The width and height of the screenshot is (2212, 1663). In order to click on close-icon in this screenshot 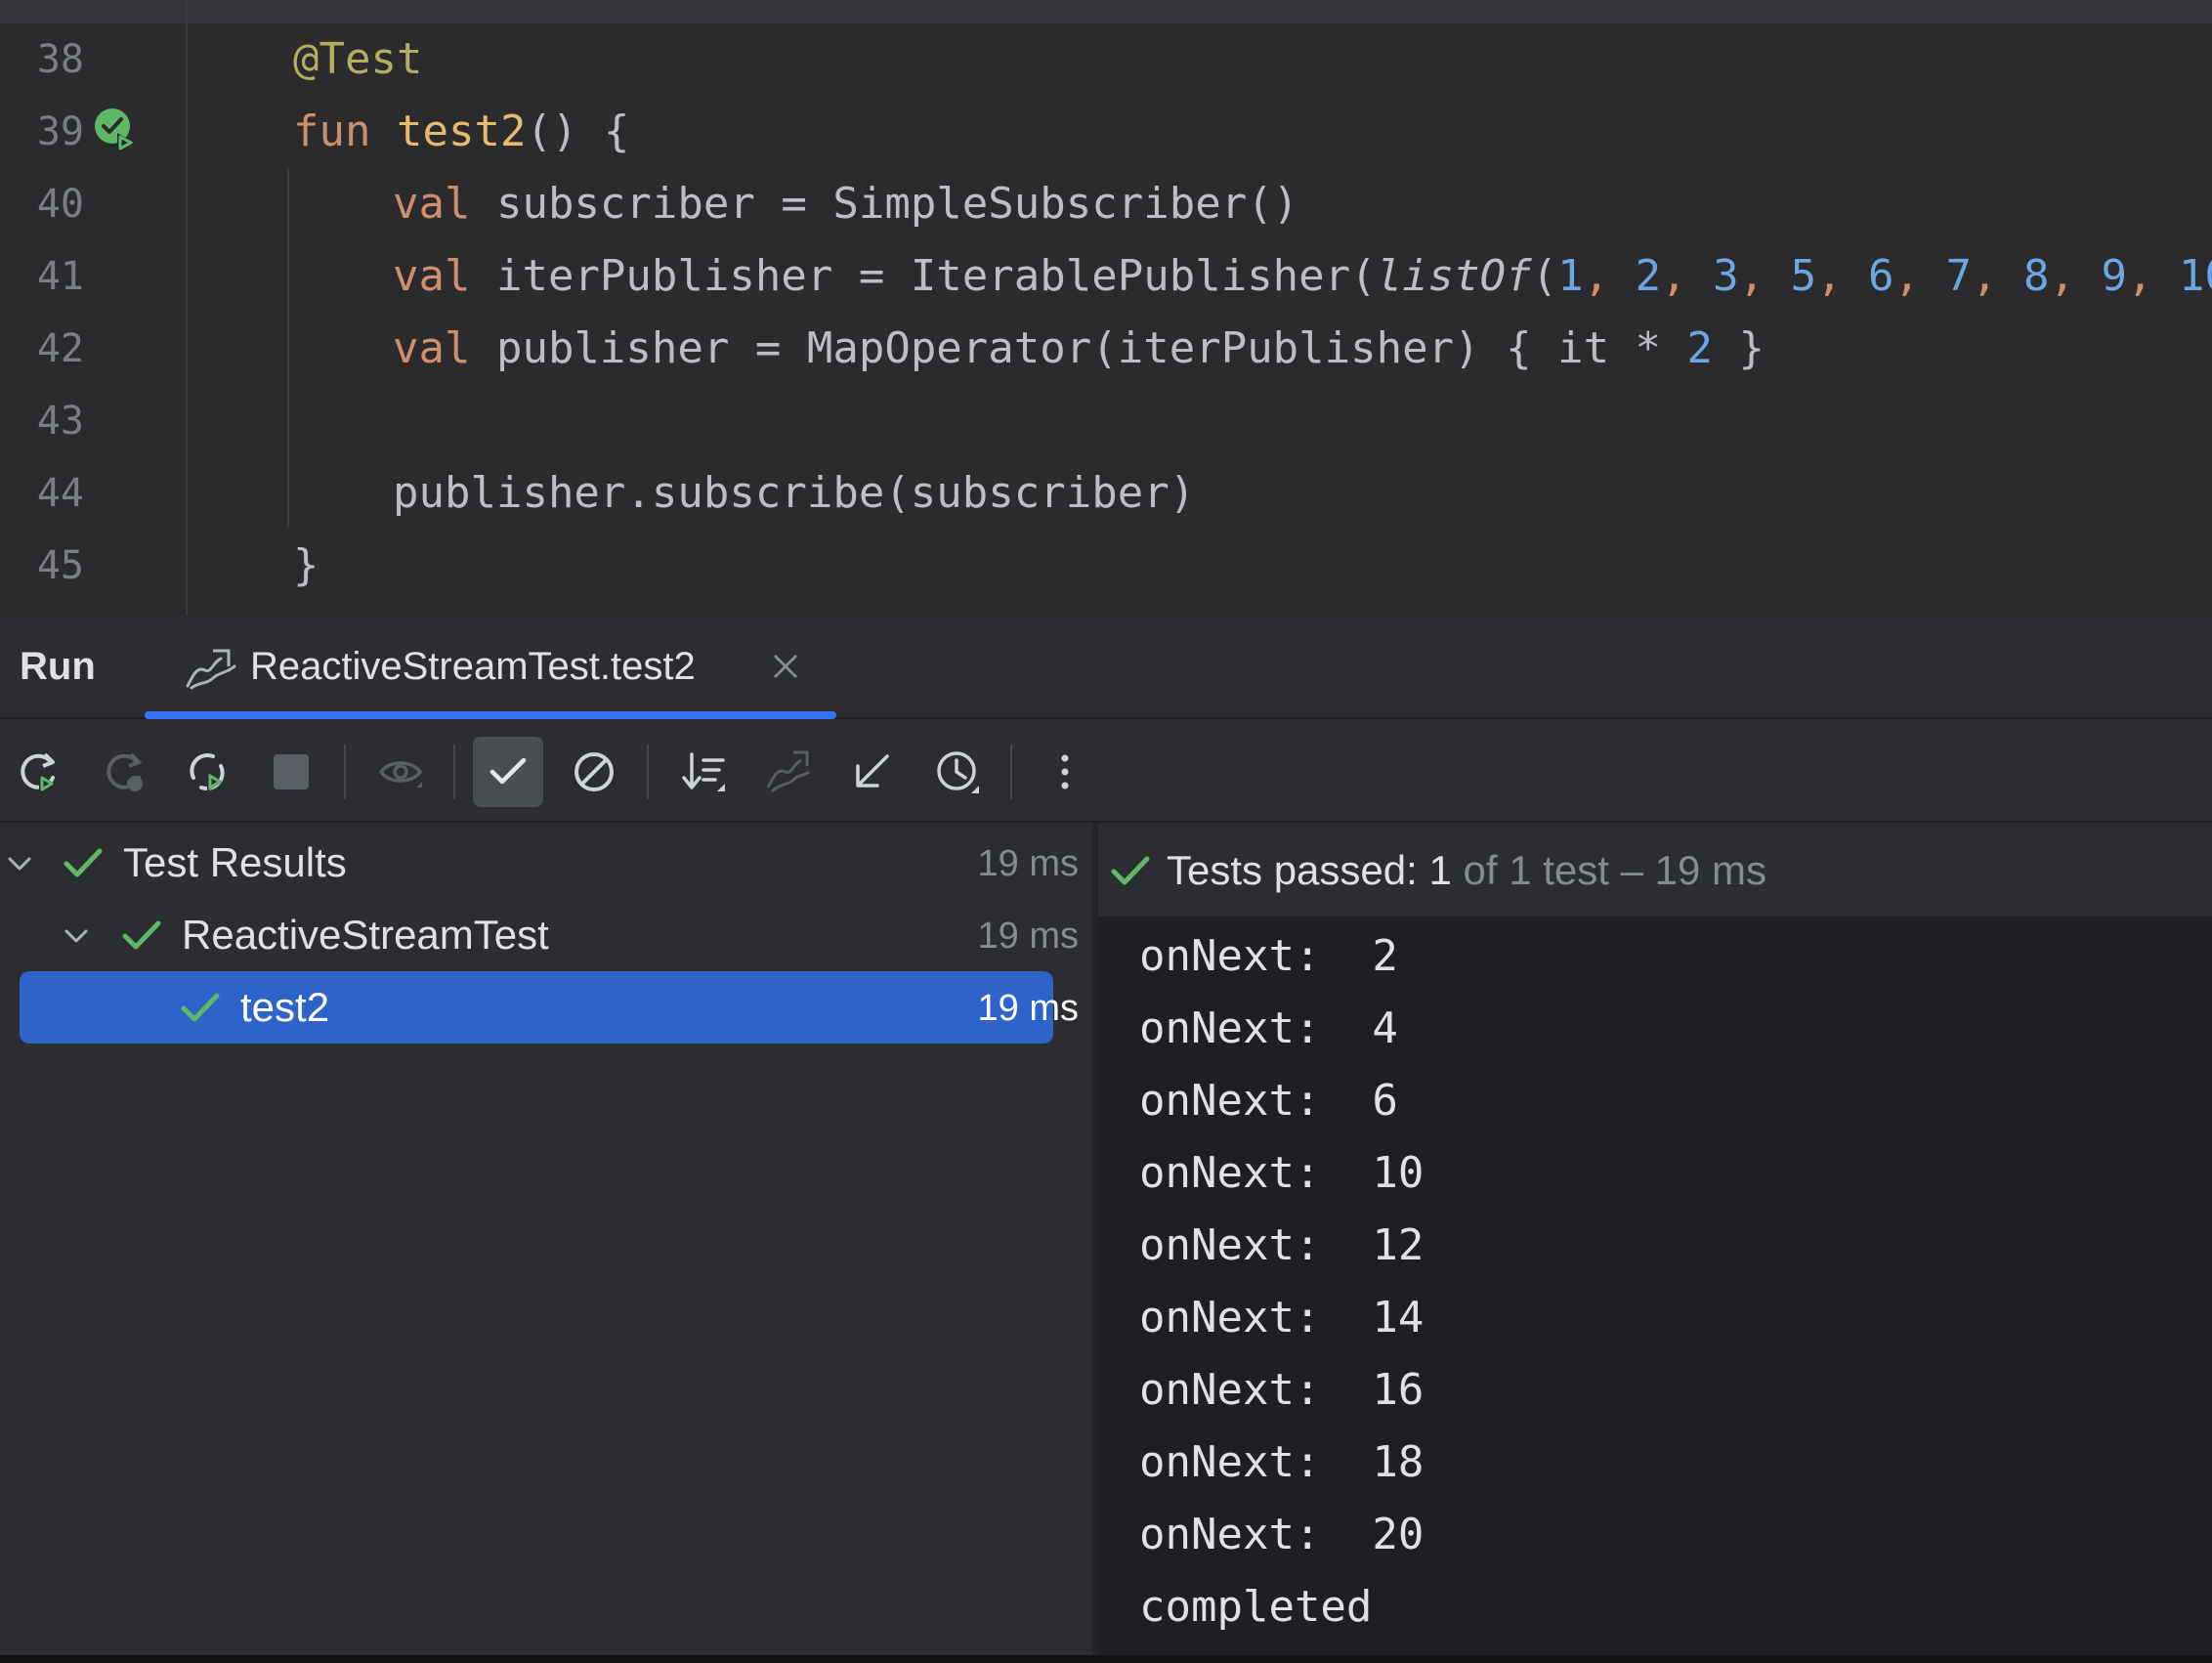, I will do `click(785, 666)`.